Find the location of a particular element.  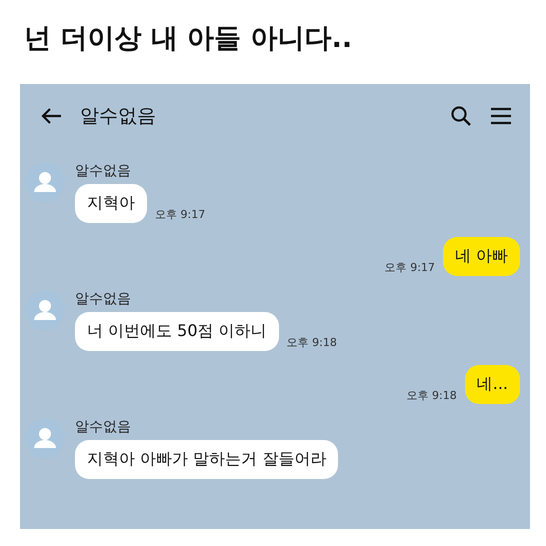

chat-title: 알수없음 is located at coordinates (118, 116).